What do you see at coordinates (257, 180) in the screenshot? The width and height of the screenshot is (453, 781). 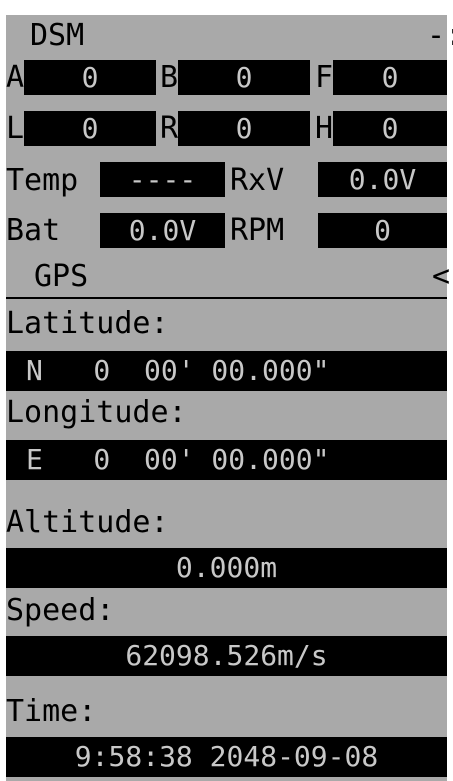 I see `rxv-label: RxV` at bounding box center [257, 180].